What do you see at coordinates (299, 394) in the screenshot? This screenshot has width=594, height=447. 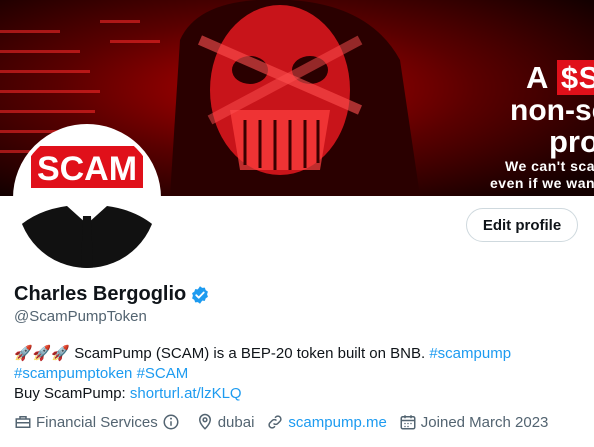 I see `bio-line-3: Buy ScamPump: shorturl.at/lzKLQ` at bounding box center [299, 394].